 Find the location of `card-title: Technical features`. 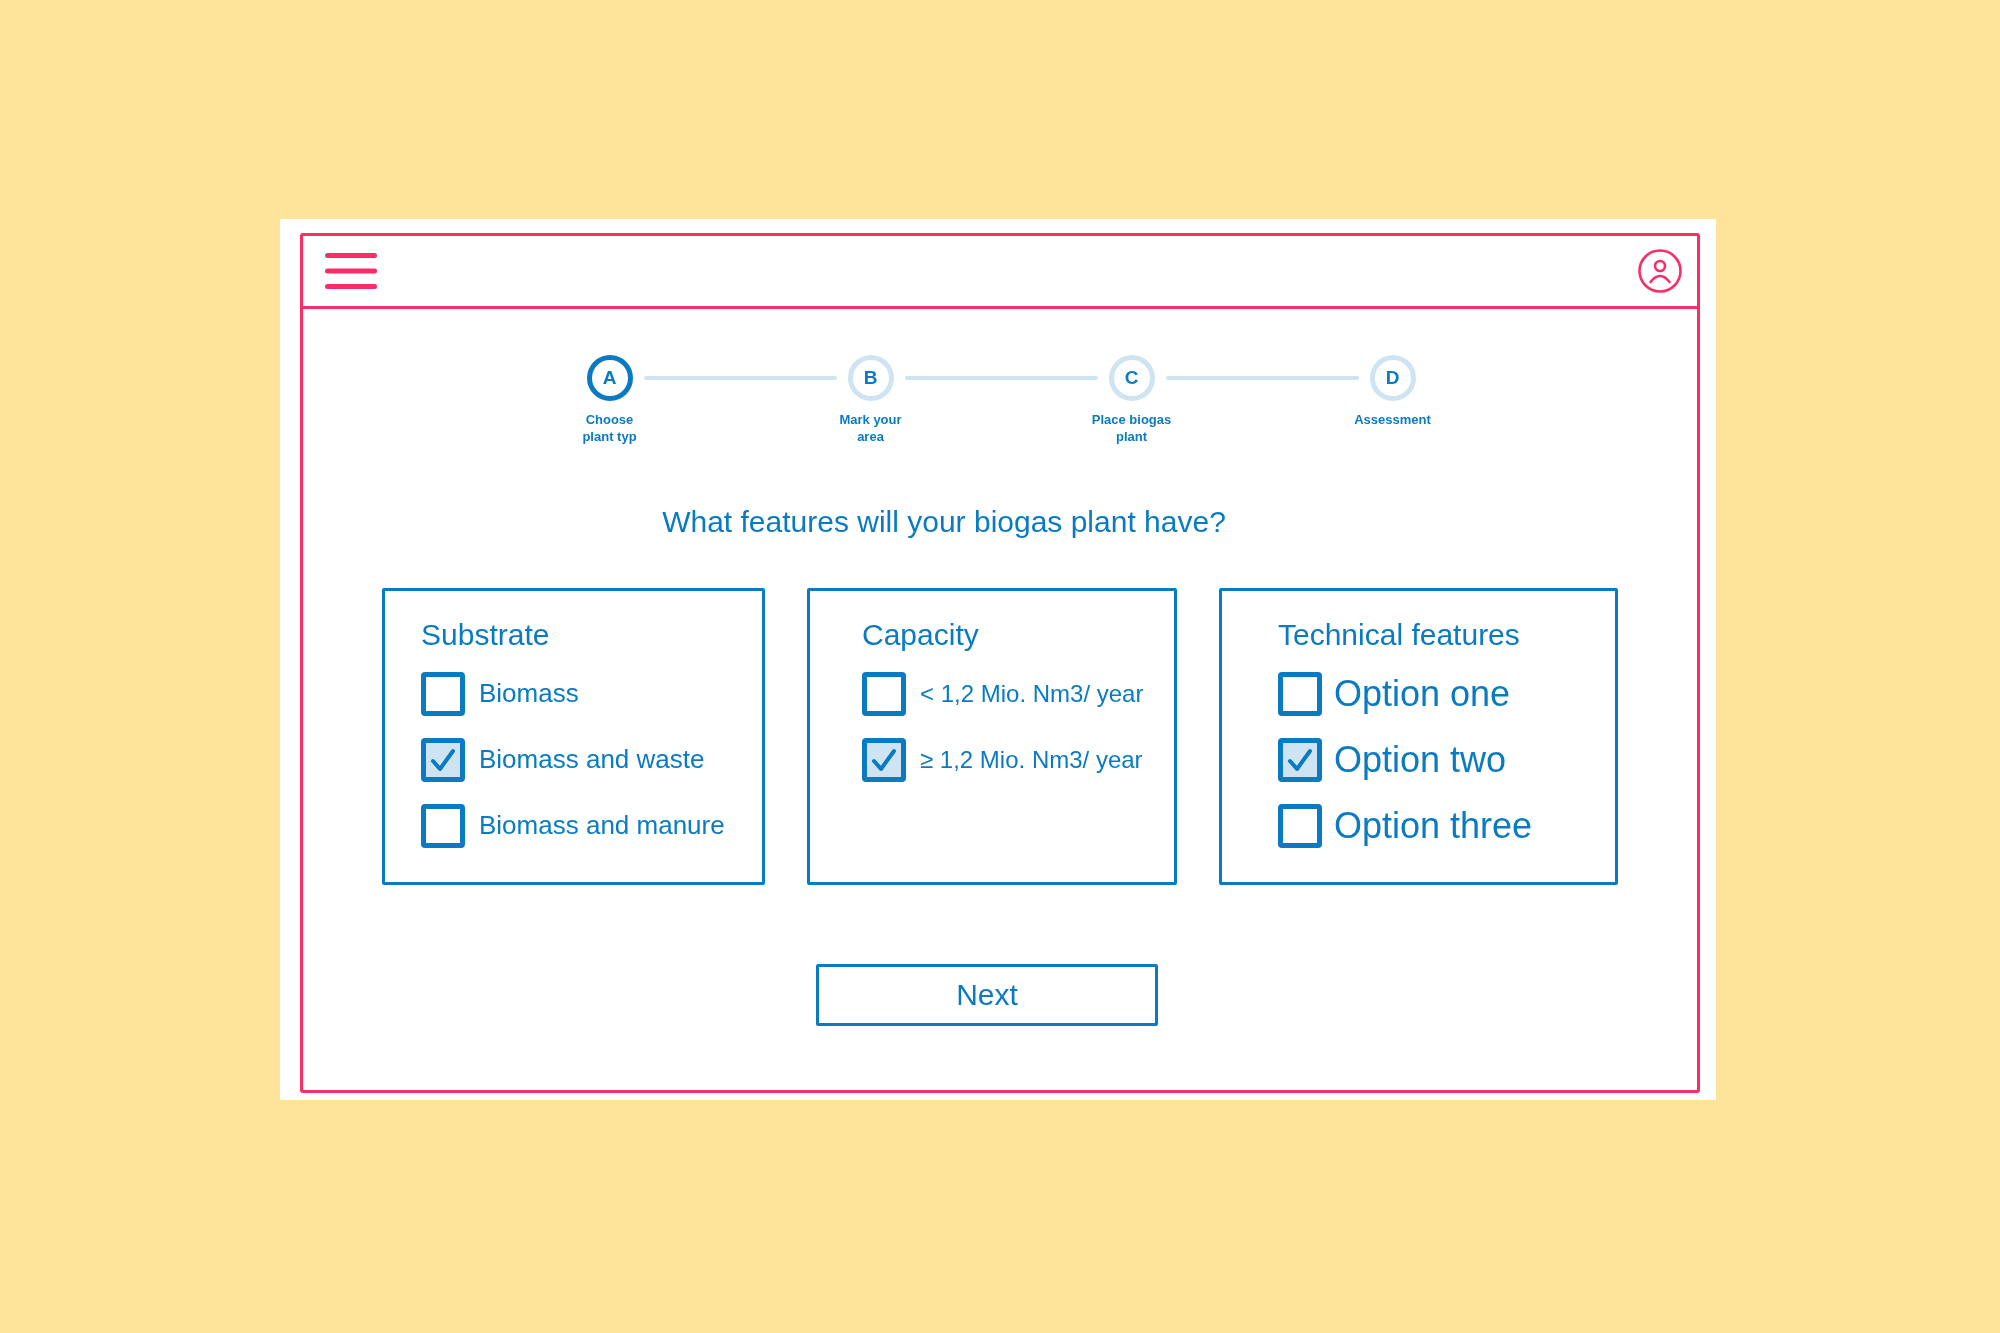

card-title: Technical features is located at coordinates (1399, 635).